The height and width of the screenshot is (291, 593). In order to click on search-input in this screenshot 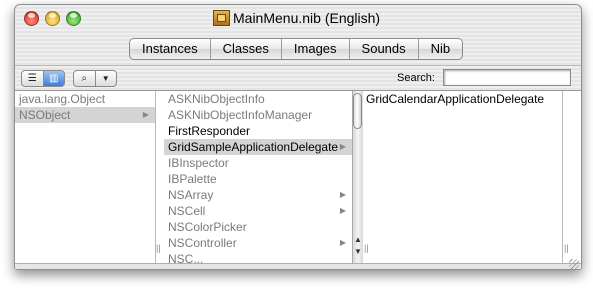, I will do `click(507, 77)`.